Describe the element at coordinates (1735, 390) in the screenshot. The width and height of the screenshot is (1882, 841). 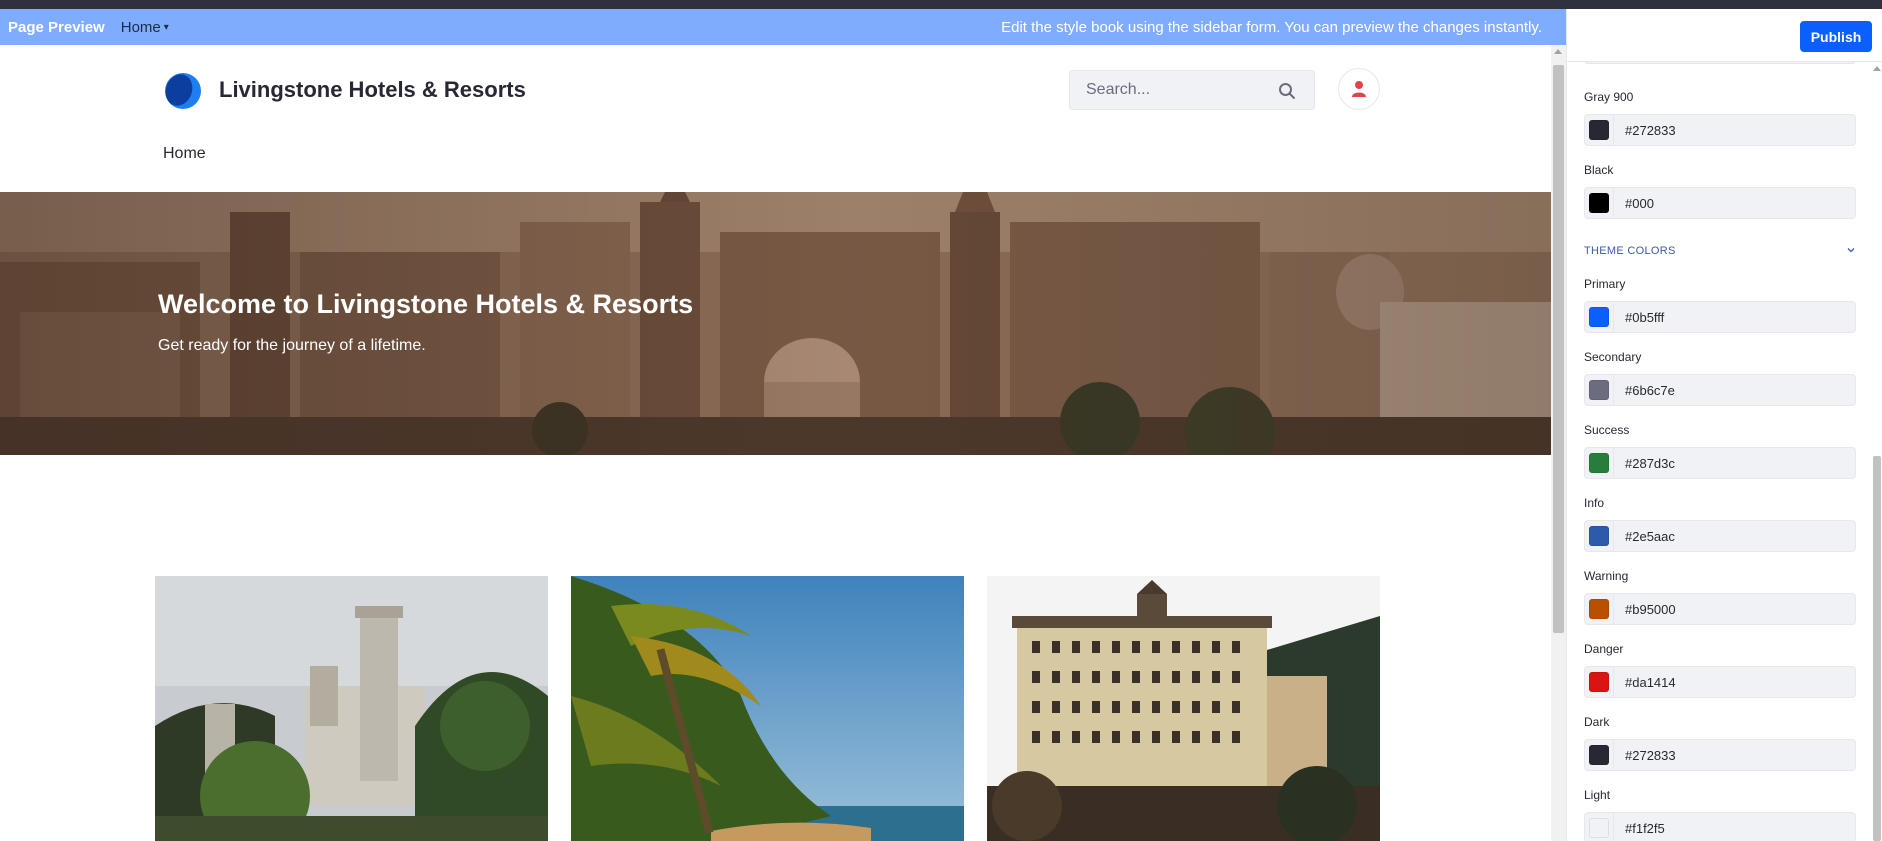
I see `color-value-input: #6b6c7e` at that location.